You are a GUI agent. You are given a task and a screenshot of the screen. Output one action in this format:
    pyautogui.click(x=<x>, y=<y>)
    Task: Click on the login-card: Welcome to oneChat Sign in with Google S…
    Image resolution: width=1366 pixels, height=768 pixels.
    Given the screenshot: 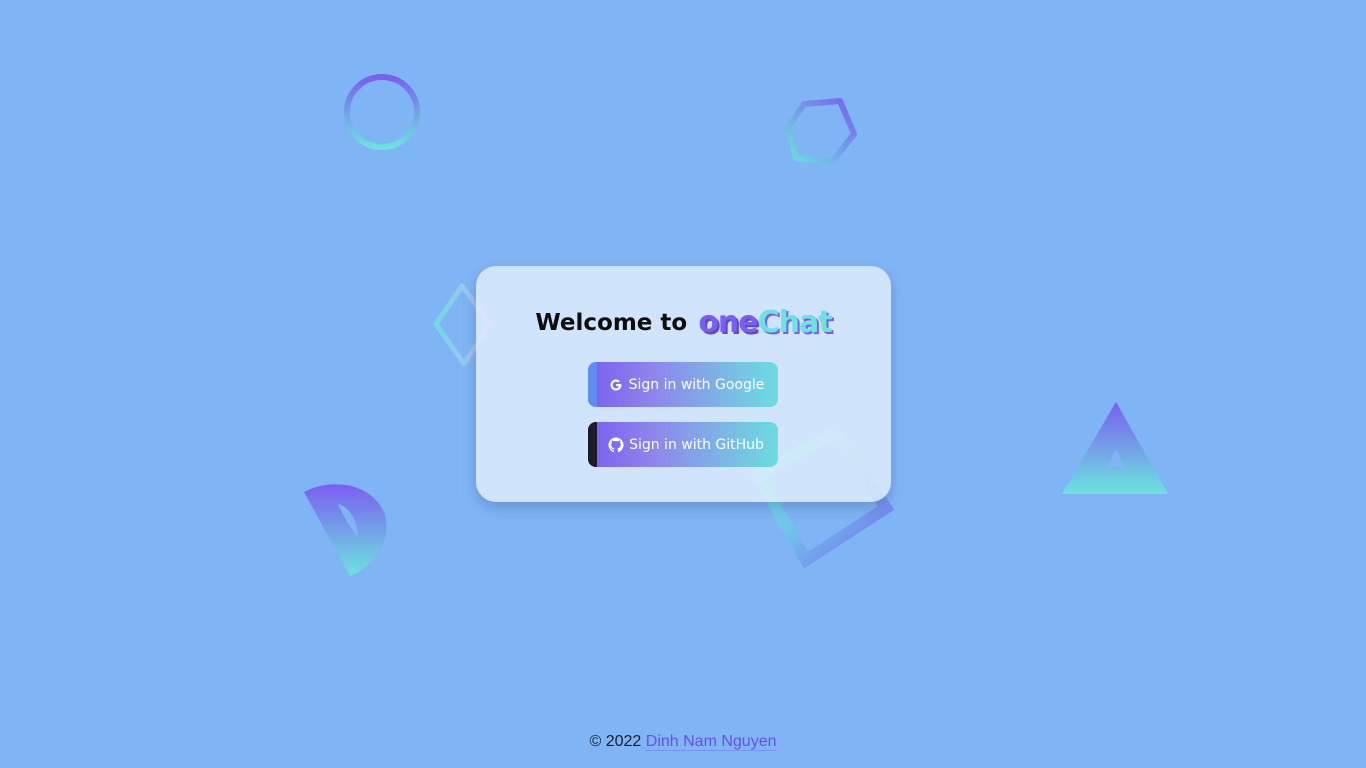 What is the action you would take?
    pyautogui.click(x=683, y=384)
    